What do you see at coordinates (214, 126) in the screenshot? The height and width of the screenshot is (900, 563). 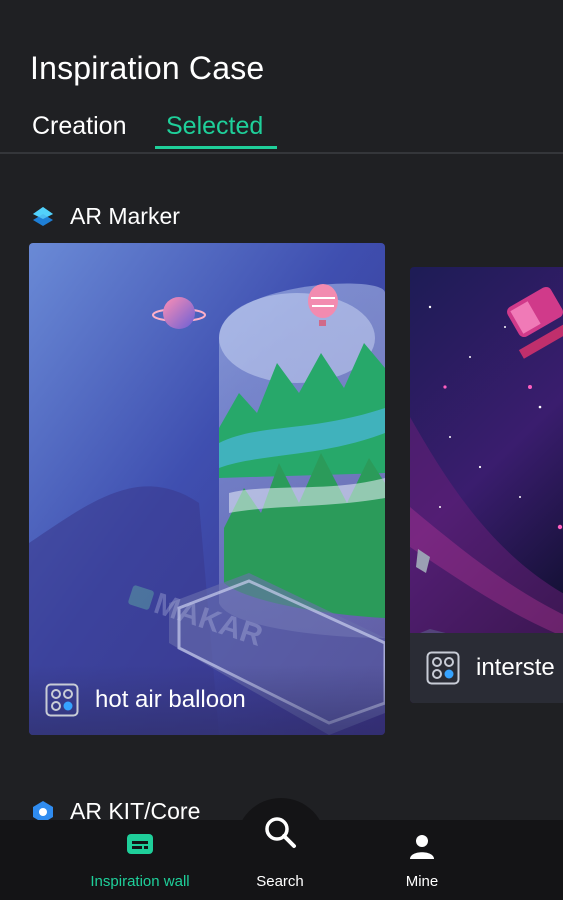 I see `tab-selected: Selected` at bounding box center [214, 126].